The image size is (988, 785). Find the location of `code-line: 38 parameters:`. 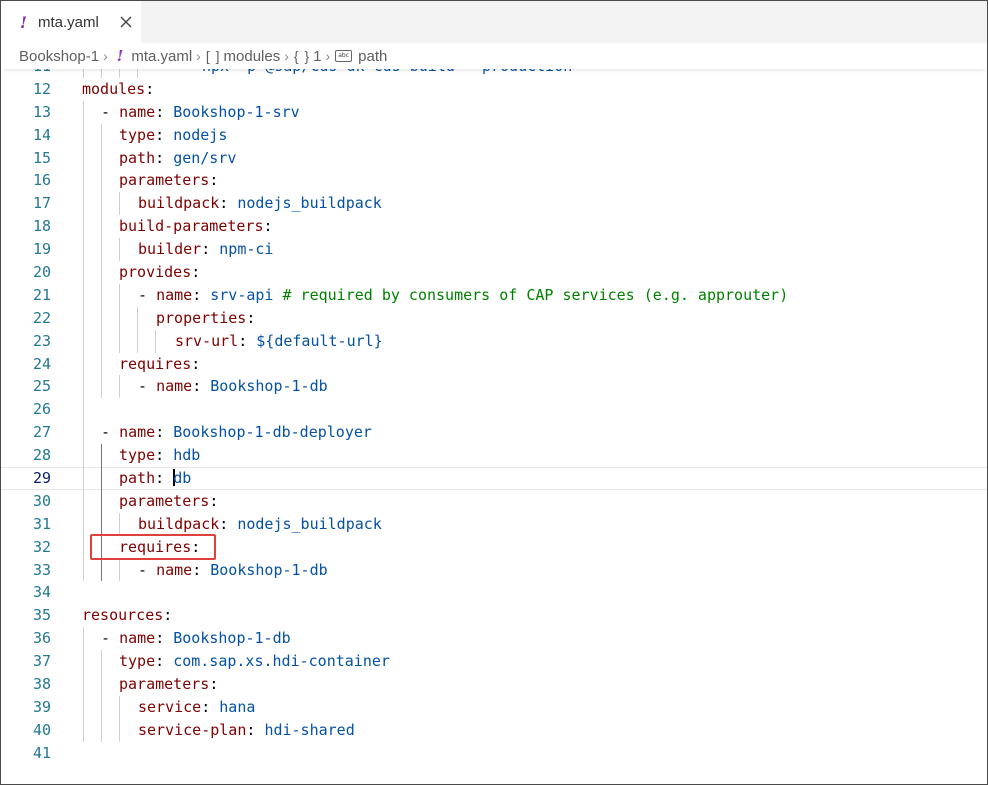

code-line: 38 parameters: is located at coordinates (494, 684).